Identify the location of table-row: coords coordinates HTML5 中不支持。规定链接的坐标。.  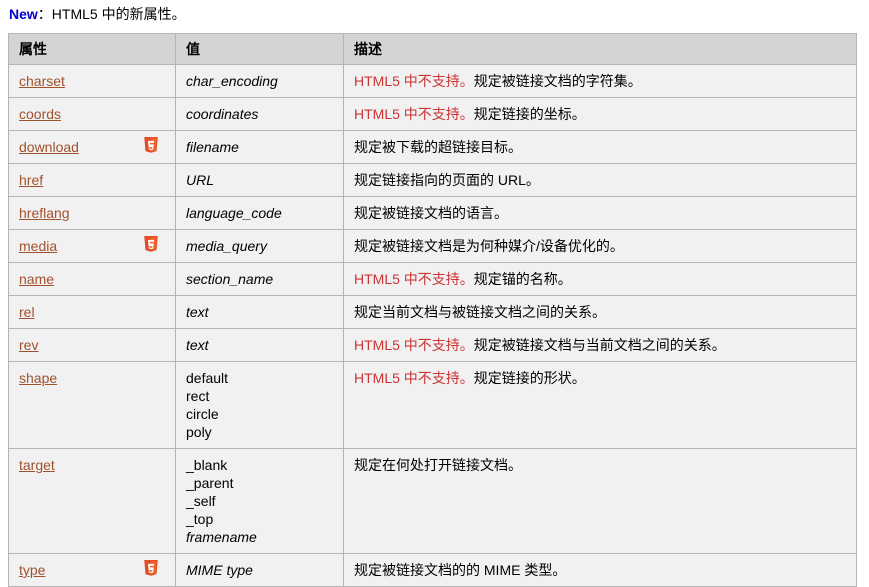
(432, 114).